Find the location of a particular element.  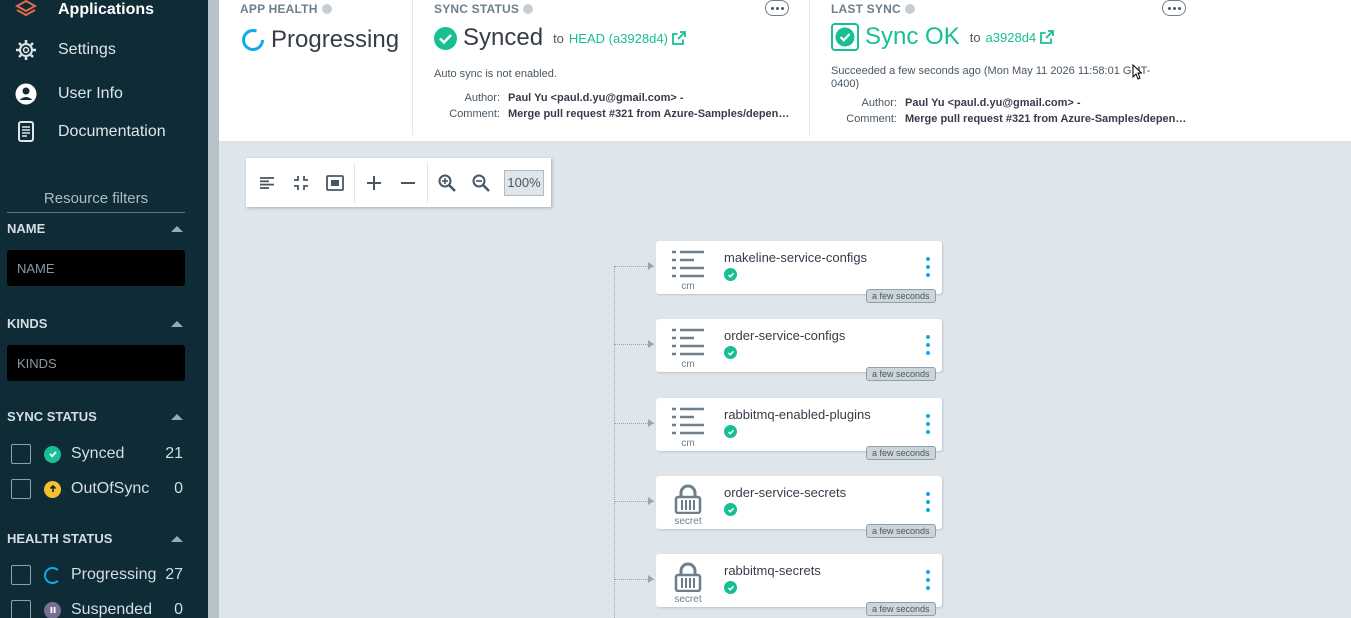

nav-applications: Applications is located at coordinates (84, 11).